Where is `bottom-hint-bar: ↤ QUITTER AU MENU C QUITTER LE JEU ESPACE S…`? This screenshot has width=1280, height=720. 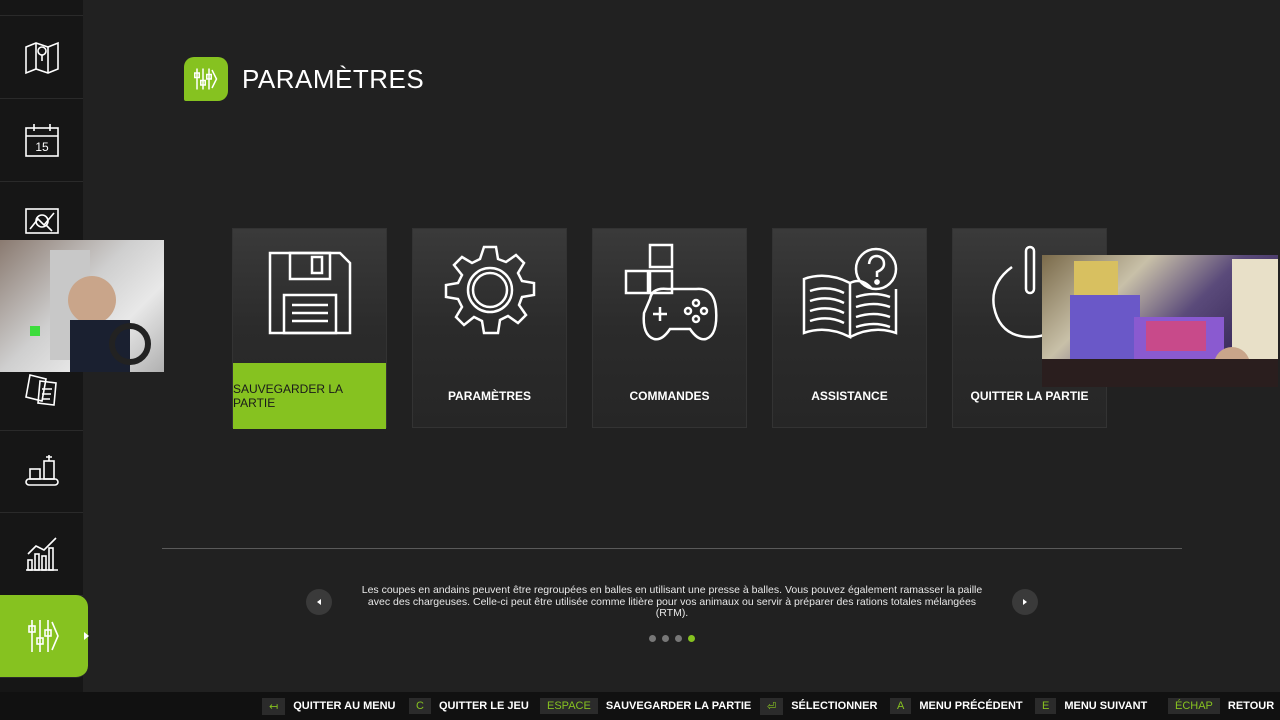 bottom-hint-bar: ↤ QUITTER AU MENU C QUITTER LE JEU ESPACE S… is located at coordinates (640, 706).